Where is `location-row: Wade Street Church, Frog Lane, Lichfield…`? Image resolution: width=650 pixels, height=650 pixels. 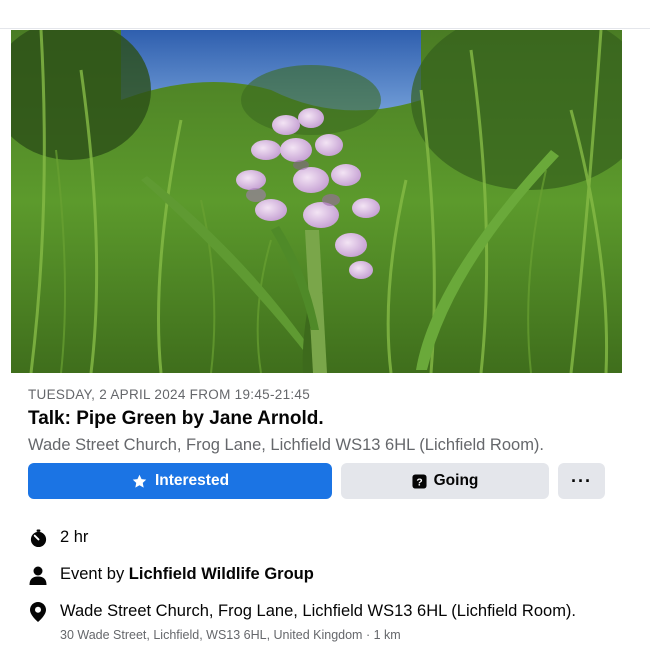 location-row: Wade Street Church, Frog Lane, Lichfield… is located at coordinates (302, 612).